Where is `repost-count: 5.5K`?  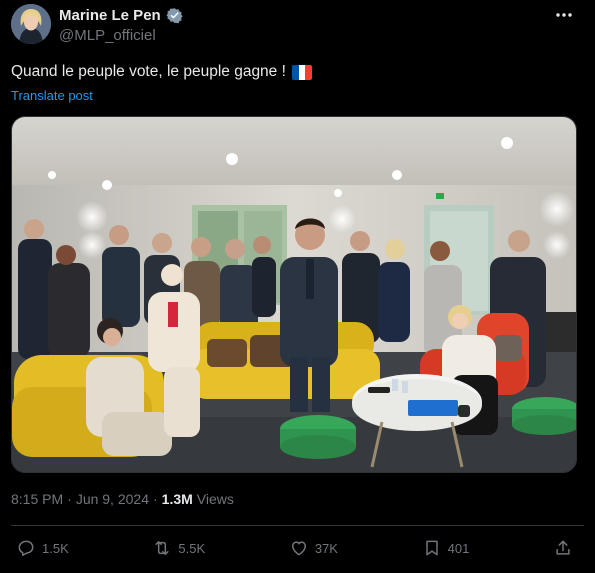 repost-count: 5.5K is located at coordinates (192, 548).